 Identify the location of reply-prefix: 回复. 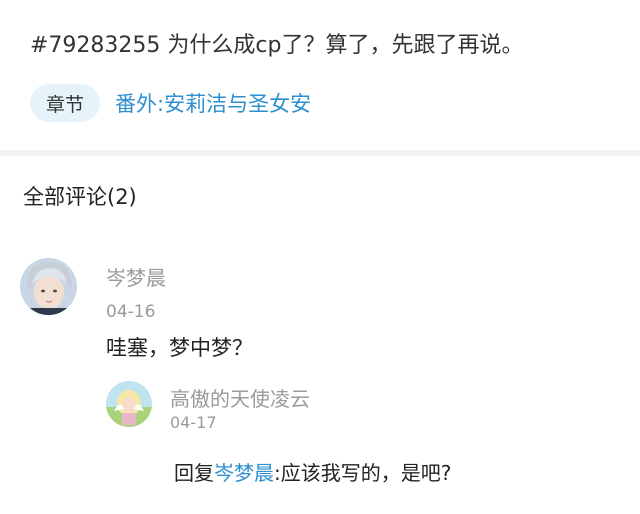
(194, 473).